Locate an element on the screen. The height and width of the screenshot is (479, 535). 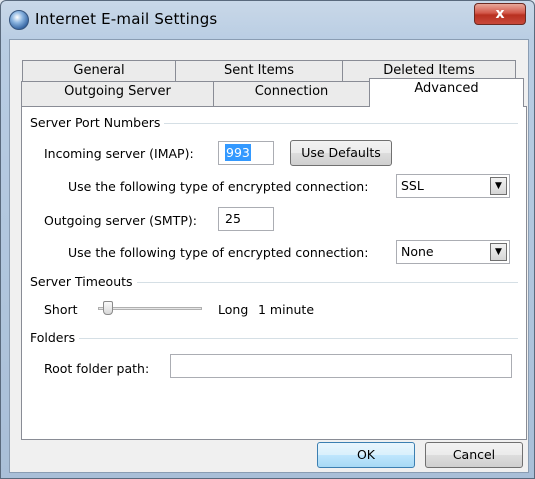
outgoing-port-input: 25 is located at coordinates (246, 219).